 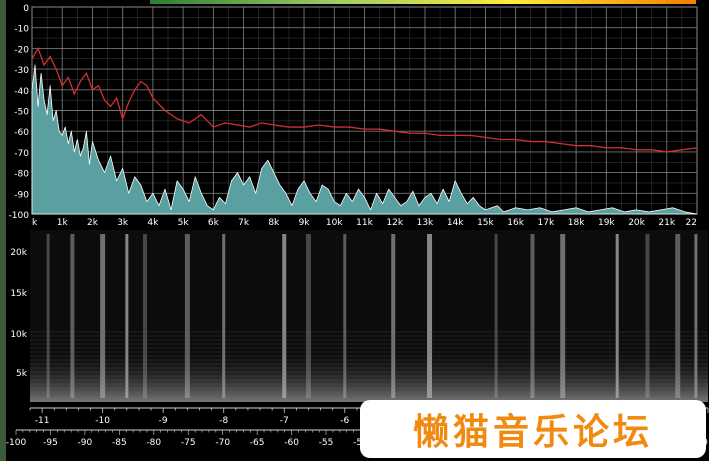 I want to click on y-tick-label: -10, so click(x=21, y=30).